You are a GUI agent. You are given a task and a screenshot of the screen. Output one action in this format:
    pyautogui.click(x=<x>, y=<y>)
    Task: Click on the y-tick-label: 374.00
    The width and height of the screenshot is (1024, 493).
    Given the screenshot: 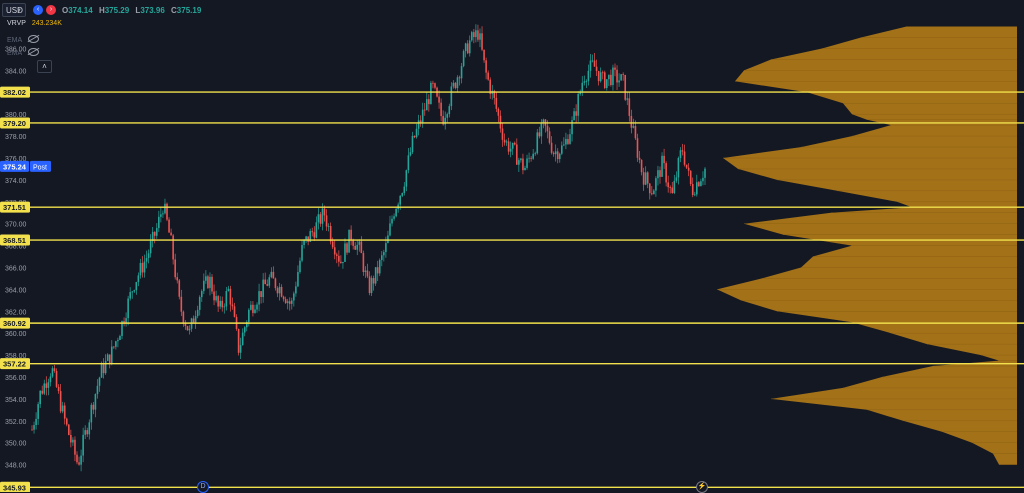 What is the action you would take?
    pyautogui.click(x=16, y=181)
    